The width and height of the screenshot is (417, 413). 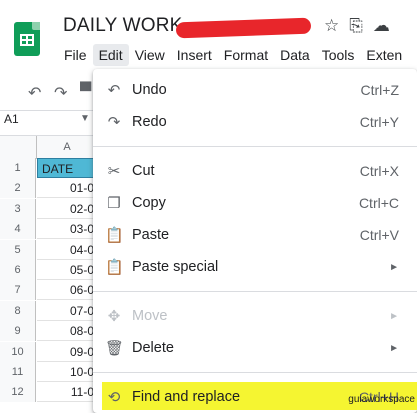 What do you see at coordinates (67, 352) in the screenshot?
I see `table-cell: 09-0` at bounding box center [67, 352].